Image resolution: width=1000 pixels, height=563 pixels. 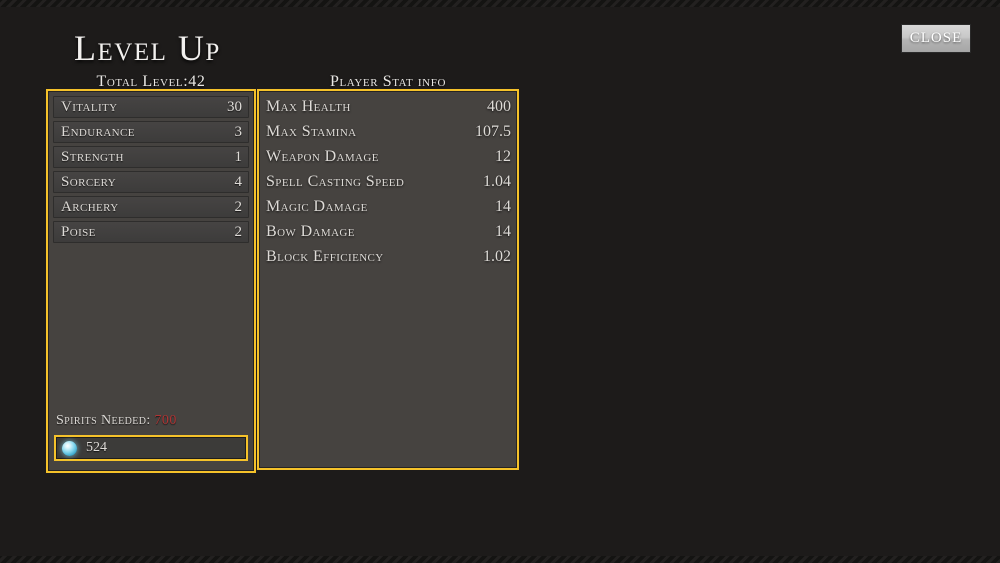 What do you see at coordinates (151, 448) in the screenshot?
I see `spirit-wallet: 524` at bounding box center [151, 448].